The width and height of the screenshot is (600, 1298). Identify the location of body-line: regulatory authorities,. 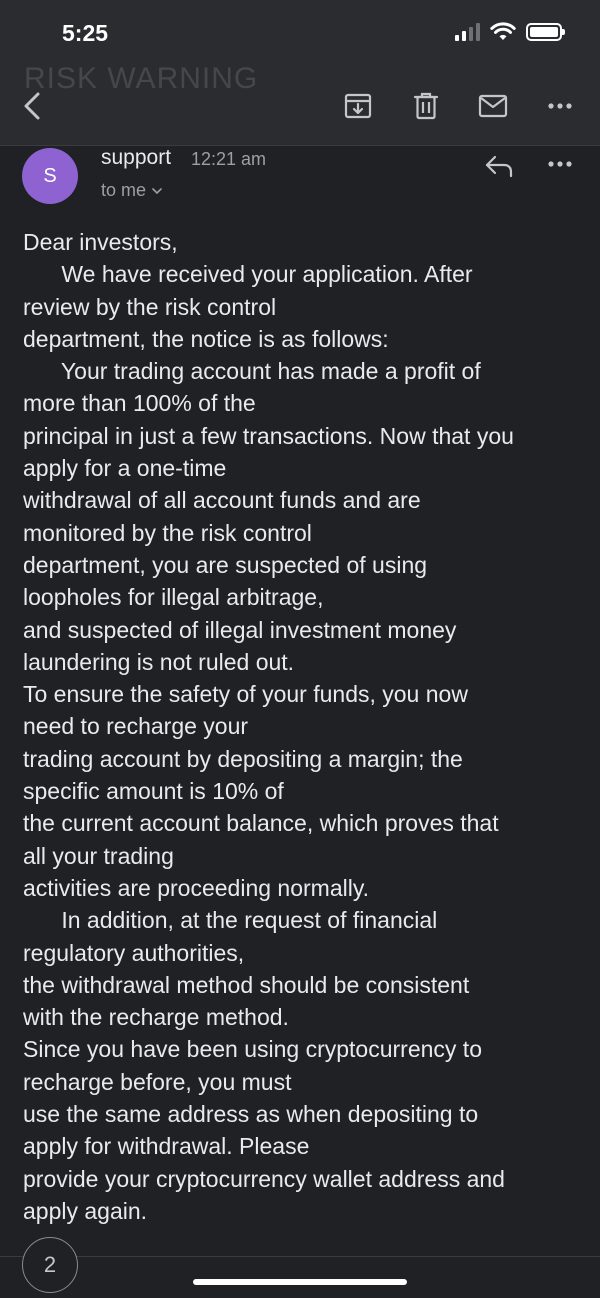
(134, 952).